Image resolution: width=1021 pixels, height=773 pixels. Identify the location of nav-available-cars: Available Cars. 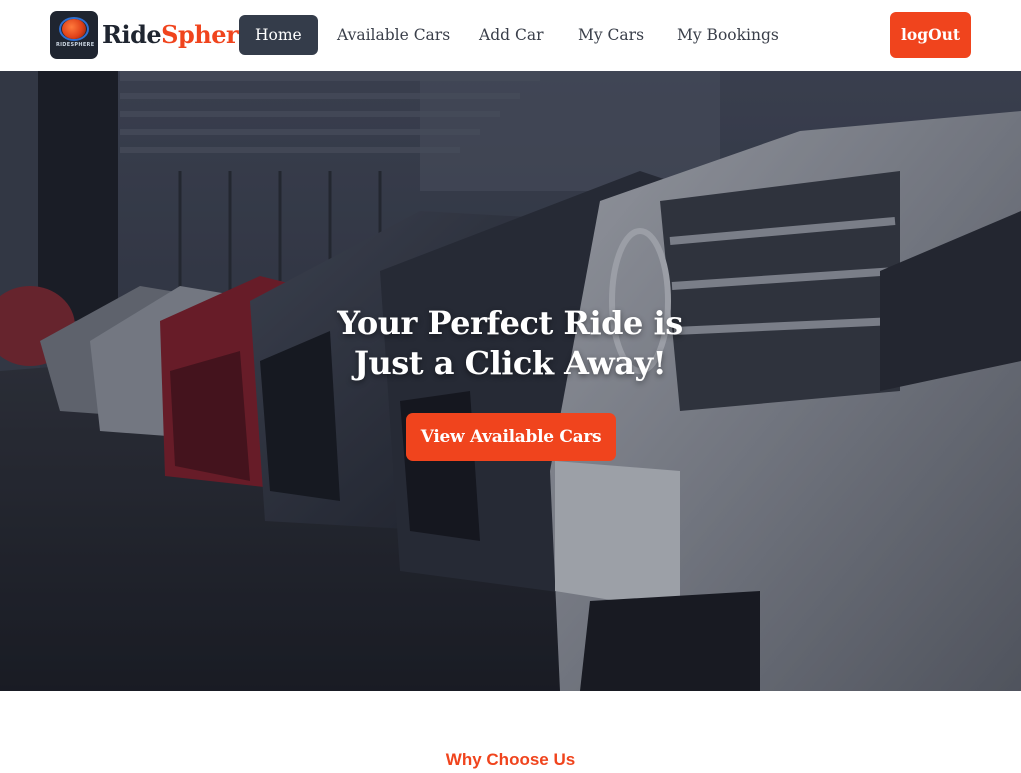
(393, 35).